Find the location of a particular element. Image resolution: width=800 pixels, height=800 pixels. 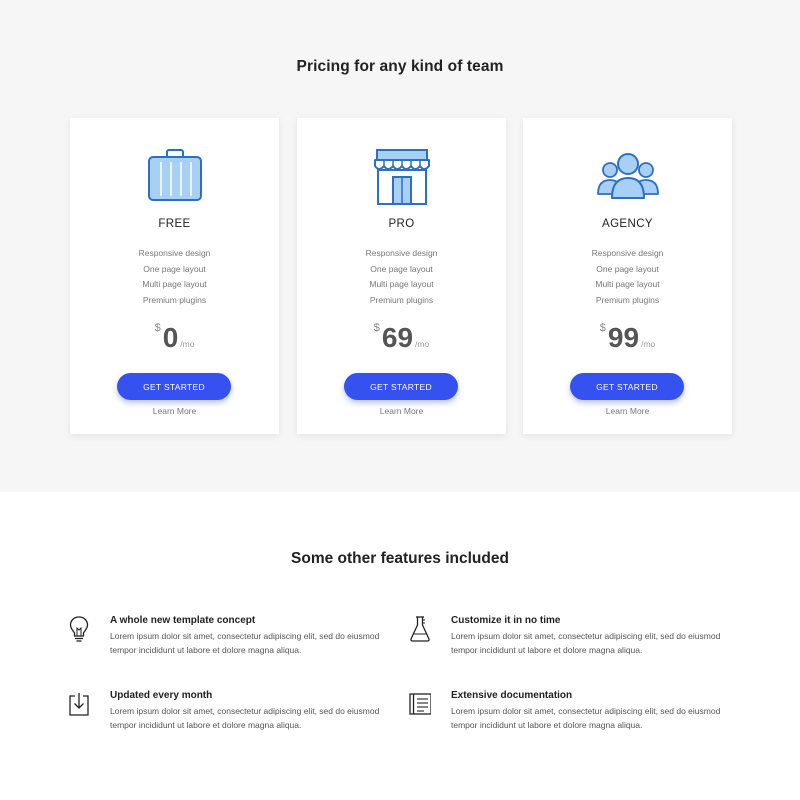

feature-title: Updated every month is located at coordinates (161, 695).